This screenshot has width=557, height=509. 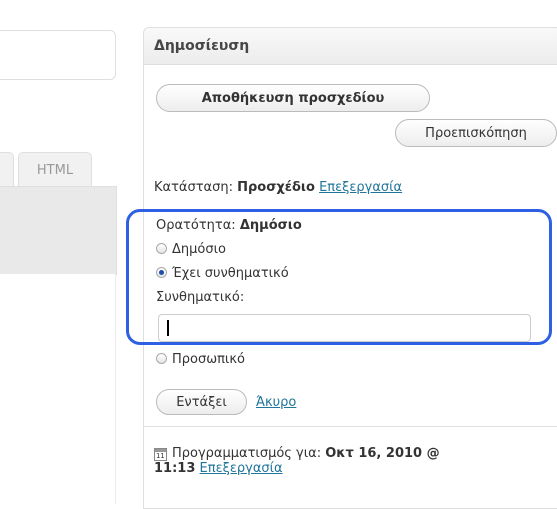 I want to click on radio-password, so click(x=161, y=272).